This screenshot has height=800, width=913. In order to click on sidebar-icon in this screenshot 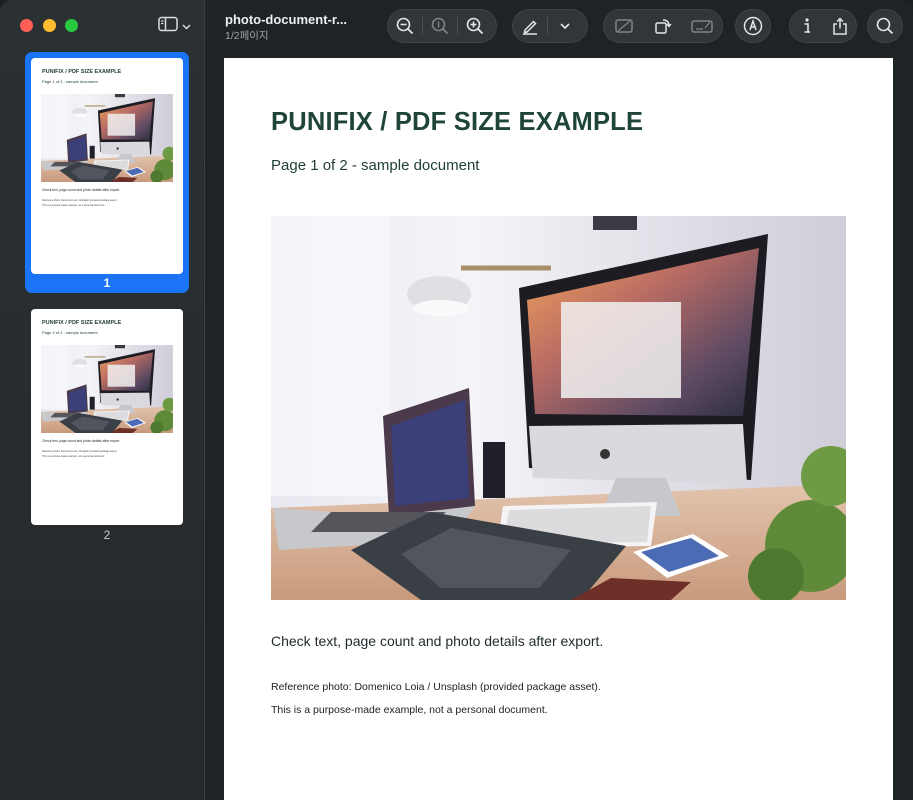, I will do `click(168, 26)`.